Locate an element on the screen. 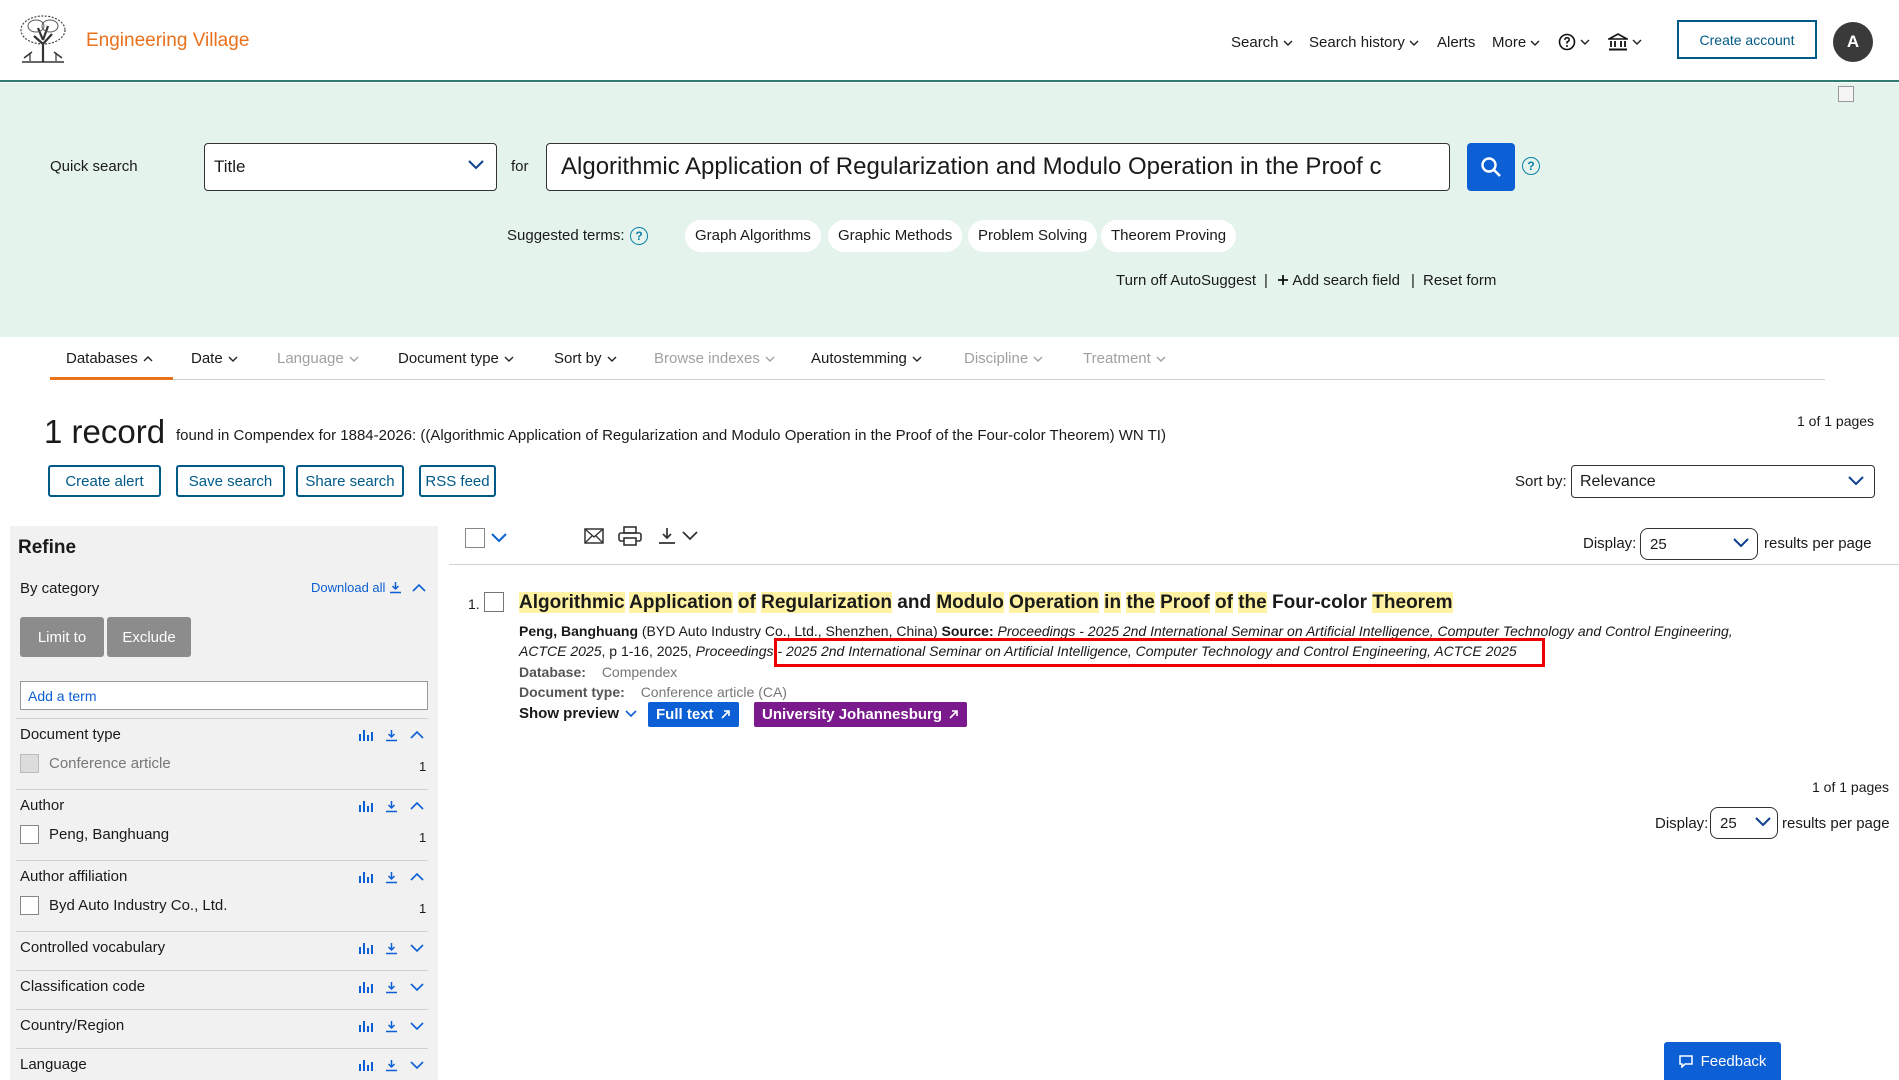  print-icon is located at coordinates (630, 536).